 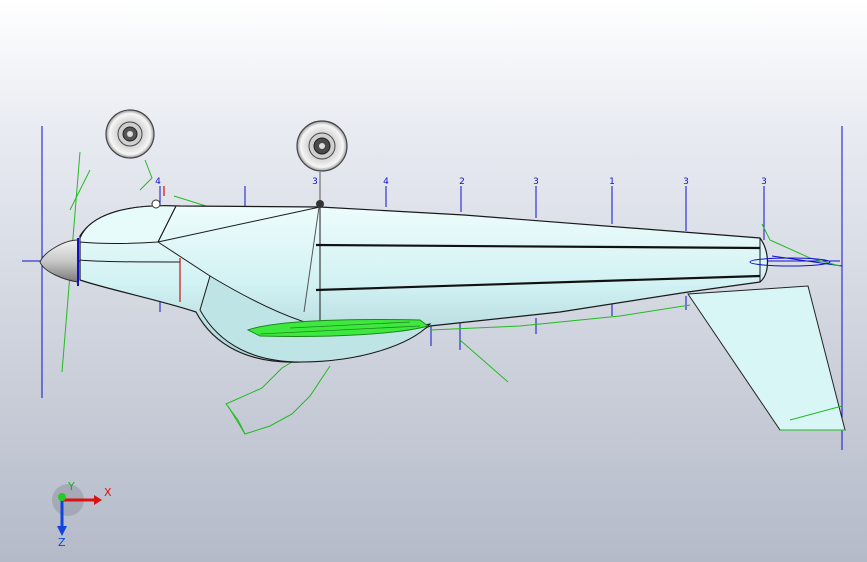 What do you see at coordinates (62, 497) in the screenshot?
I see `triad-y-axis` at bounding box center [62, 497].